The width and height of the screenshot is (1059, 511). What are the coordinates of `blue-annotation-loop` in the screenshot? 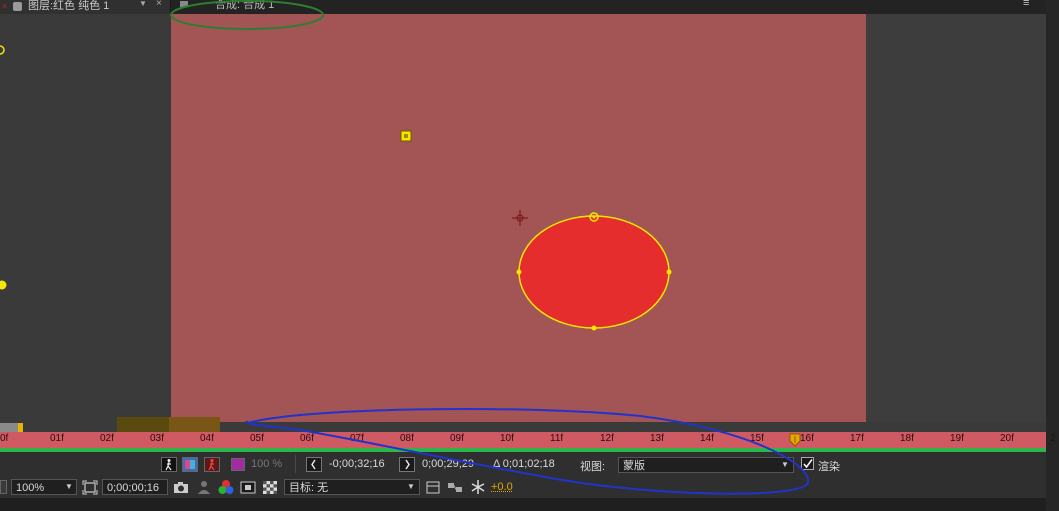 It's located at (527, 451).